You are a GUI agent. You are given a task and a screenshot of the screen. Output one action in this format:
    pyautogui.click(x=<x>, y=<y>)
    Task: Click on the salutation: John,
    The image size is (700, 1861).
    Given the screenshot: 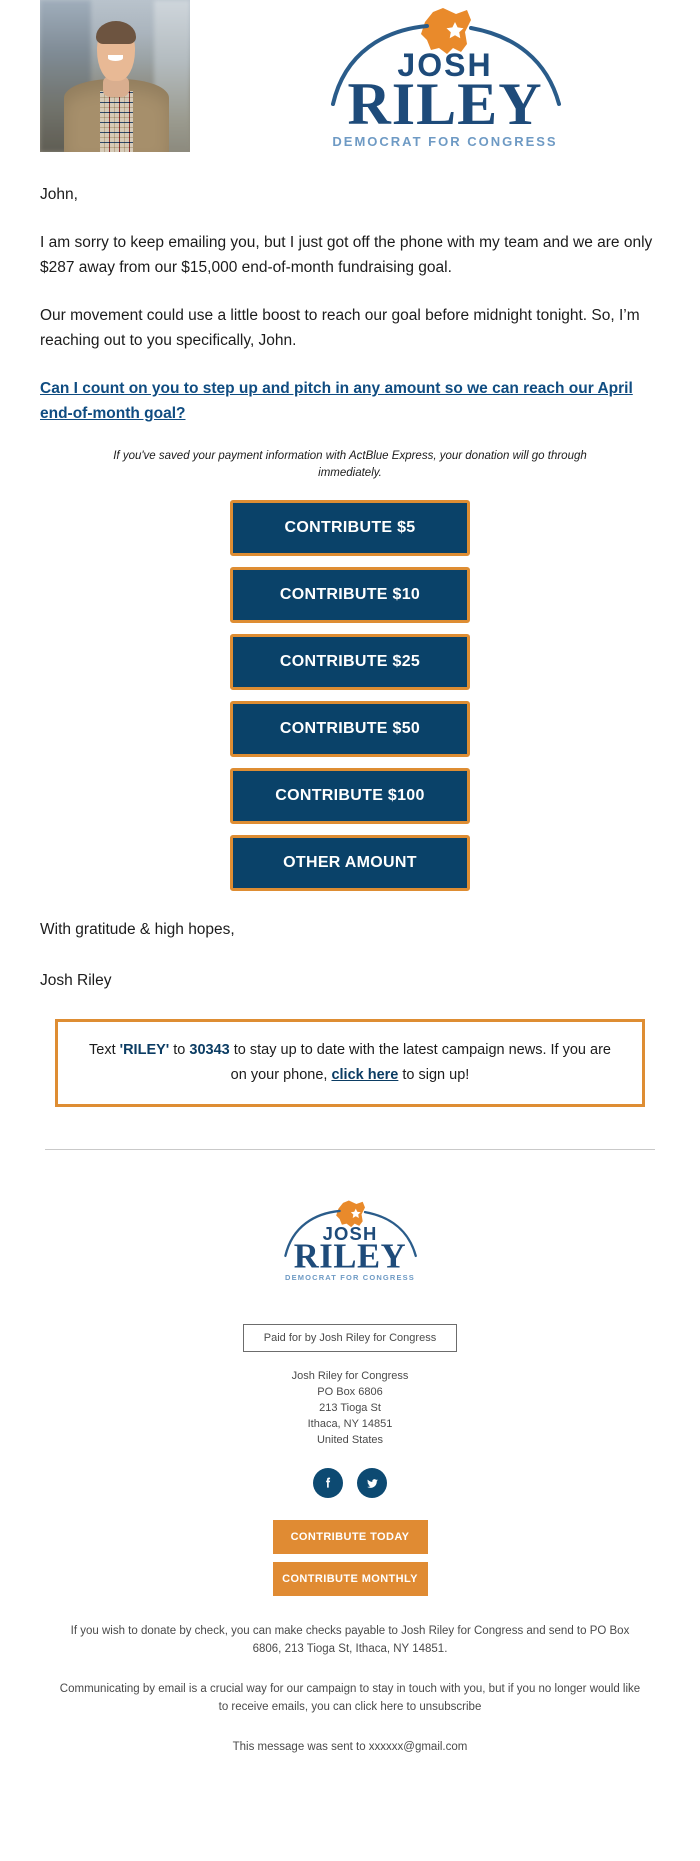 What is the action you would take?
    pyautogui.click(x=59, y=194)
    